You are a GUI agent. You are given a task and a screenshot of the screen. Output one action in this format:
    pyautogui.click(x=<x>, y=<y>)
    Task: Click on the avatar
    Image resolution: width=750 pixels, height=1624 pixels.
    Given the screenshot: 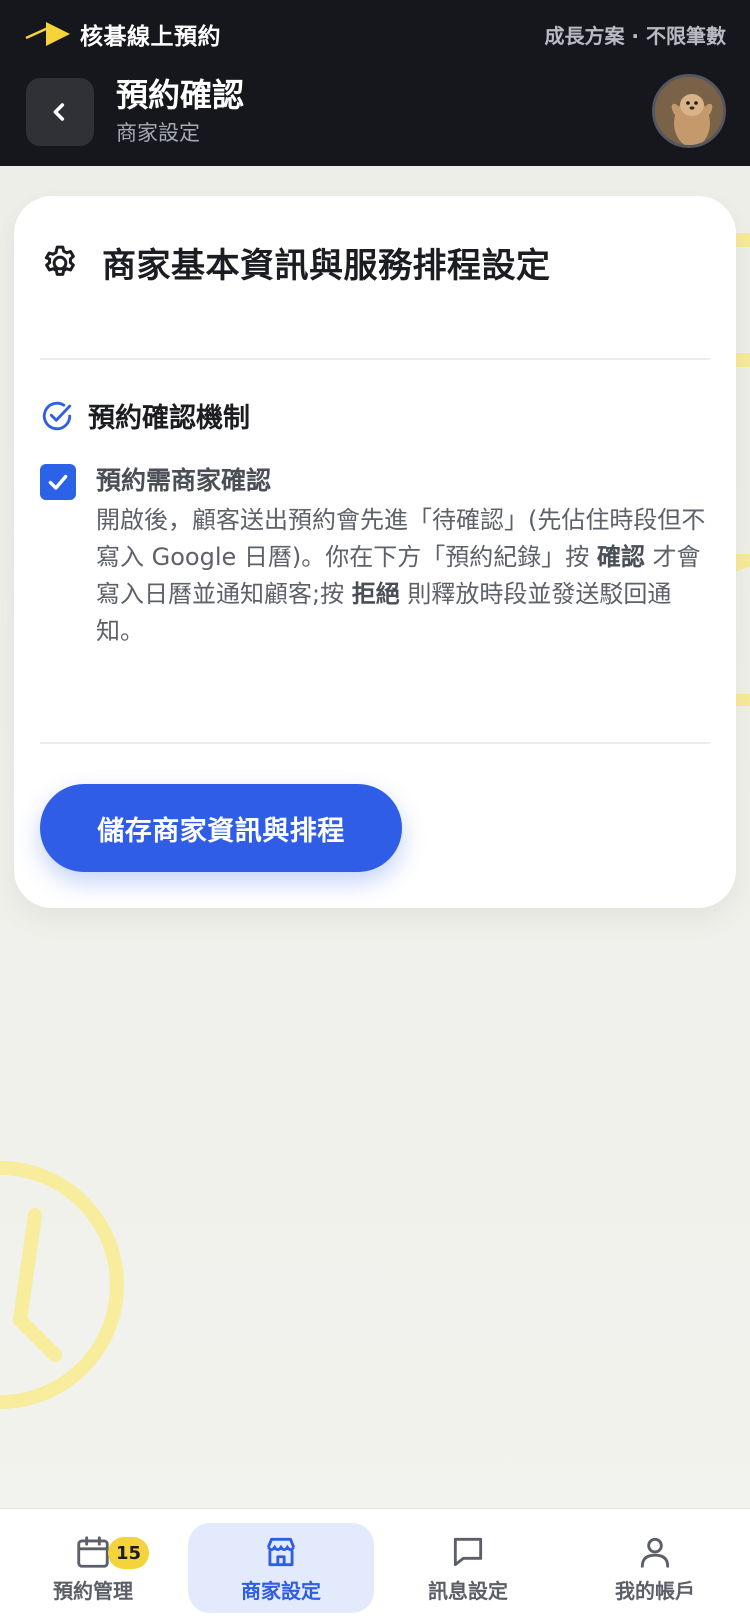 What is the action you would take?
    pyautogui.click(x=689, y=111)
    